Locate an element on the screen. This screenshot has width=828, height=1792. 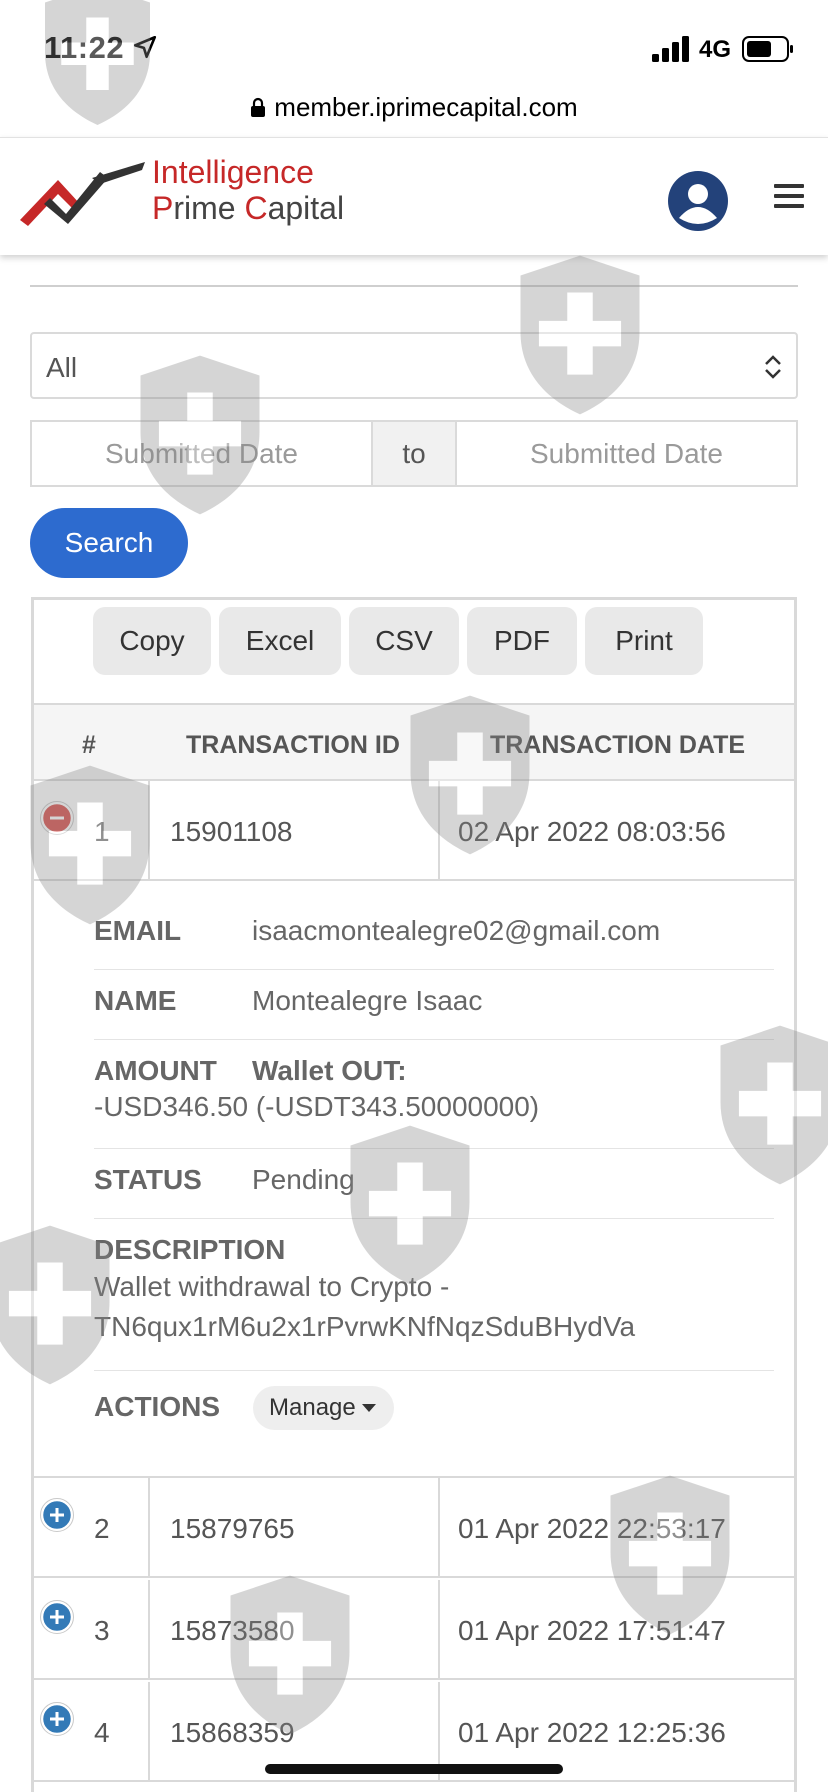
date-to-input: Submitted Date is located at coordinates (626, 453).